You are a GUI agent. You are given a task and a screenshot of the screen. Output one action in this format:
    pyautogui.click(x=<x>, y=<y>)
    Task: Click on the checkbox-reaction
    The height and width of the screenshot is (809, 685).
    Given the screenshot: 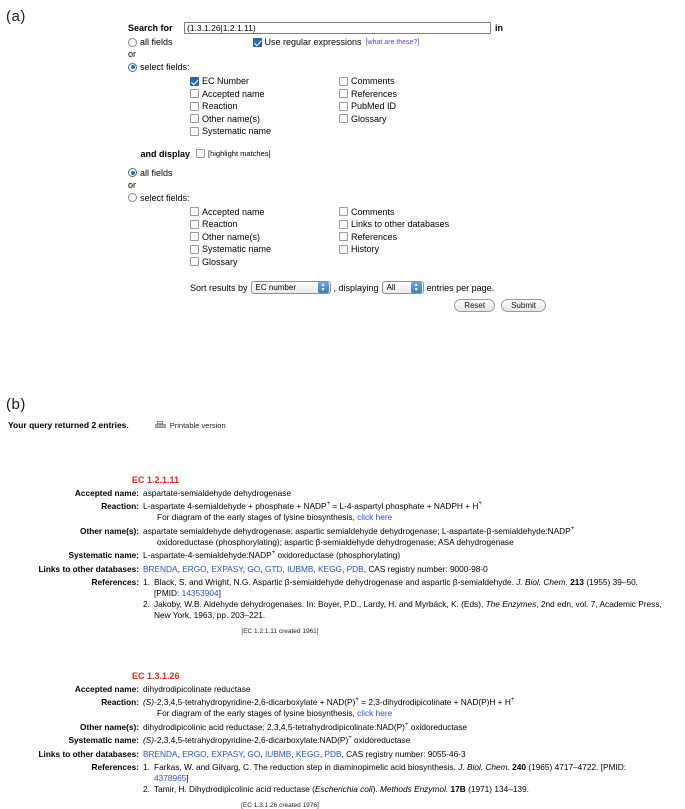 What is the action you would take?
    pyautogui.click(x=194, y=106)
    